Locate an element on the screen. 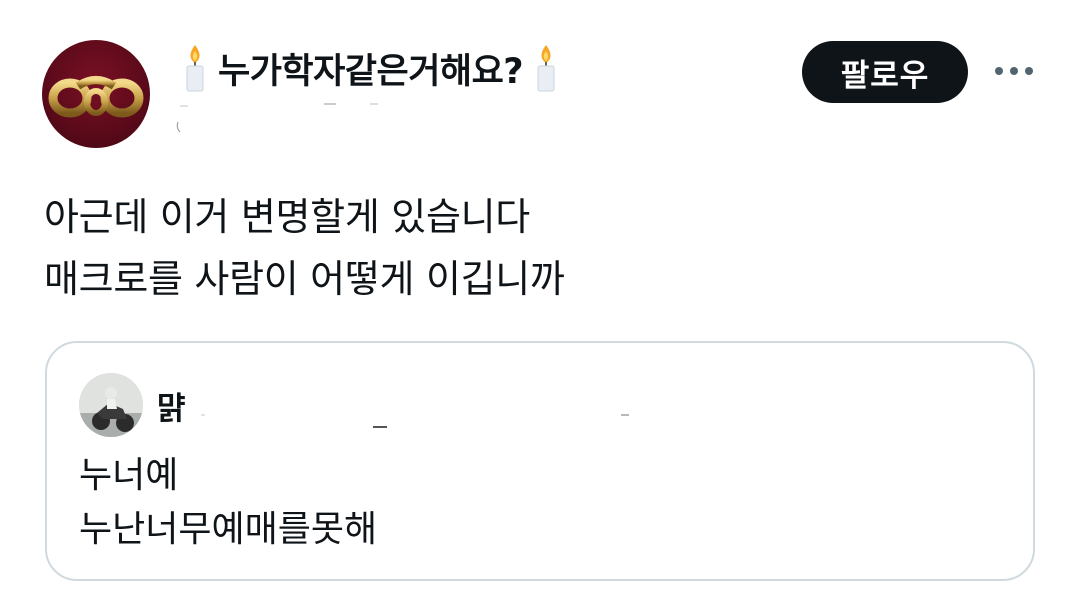  author-display-name: 누가학자같은거해요? is located at coordinates (371, 68).